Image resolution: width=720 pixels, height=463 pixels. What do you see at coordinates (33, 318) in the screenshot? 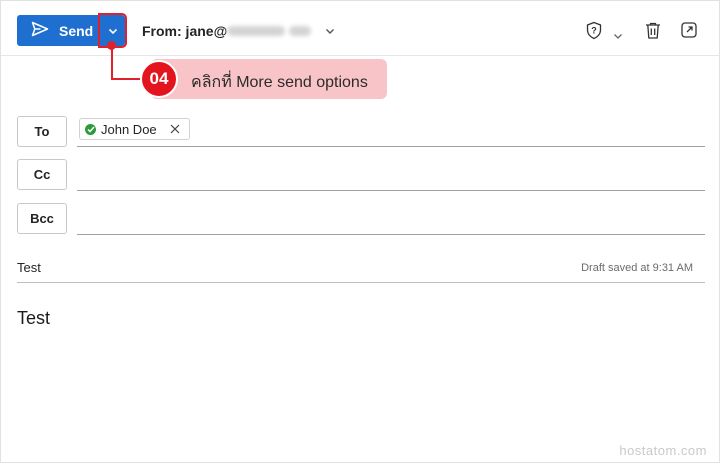
I see `message-body: Test` at bounding box center [33, 318].